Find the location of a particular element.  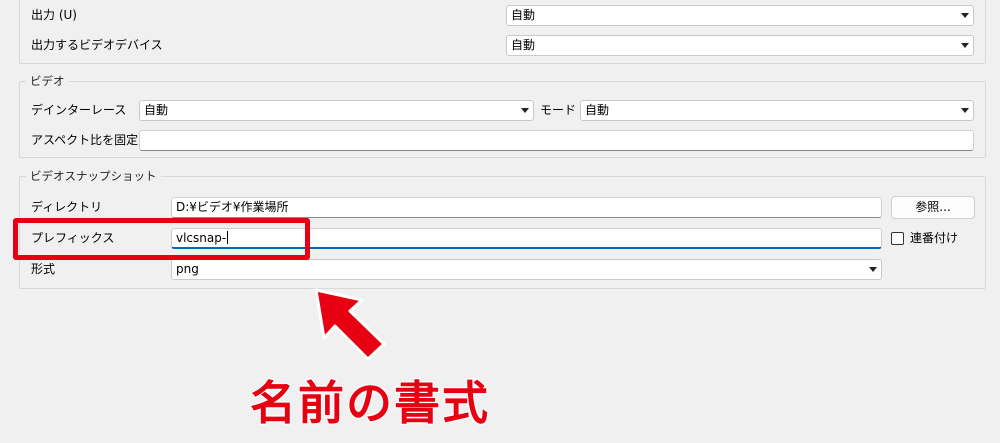

sequential-checkbox is located at coordinates (897, 238).